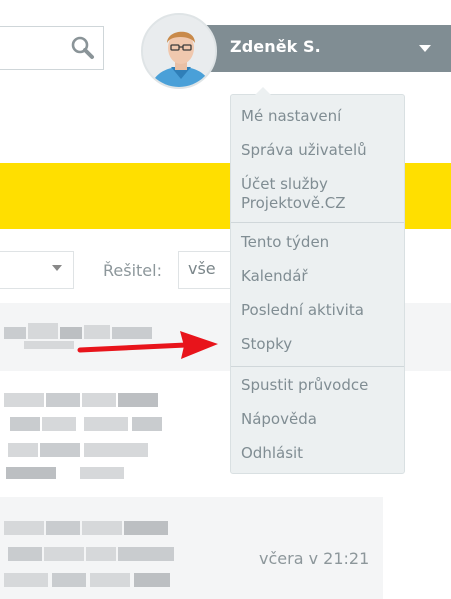 Image resolution: width=451 pixels, height=599 pixels. What do you see at coordinates (304, 150) in the screenshot?
I see `menu-item-user-management: Správa uživatelů` at bounding box center [304, 150].